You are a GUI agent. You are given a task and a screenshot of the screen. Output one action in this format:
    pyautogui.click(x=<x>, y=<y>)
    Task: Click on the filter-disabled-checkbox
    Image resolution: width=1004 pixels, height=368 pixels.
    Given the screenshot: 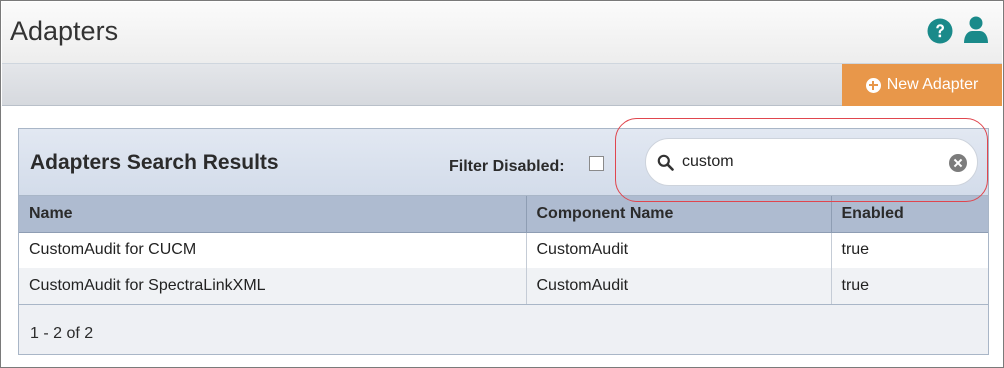 What is the action you would take?
    pyautogui.click(x=596, y=163)
    